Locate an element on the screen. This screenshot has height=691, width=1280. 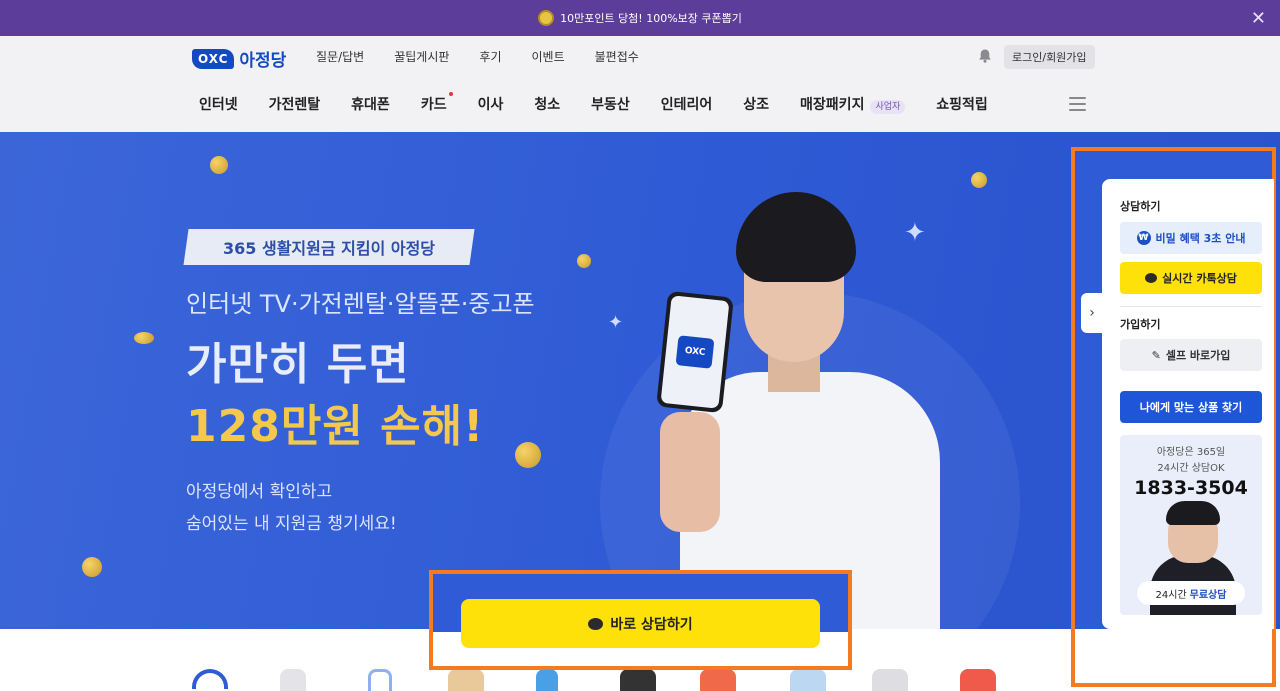
nav-interior: 인테리어 is located at coordinates (687, 104).